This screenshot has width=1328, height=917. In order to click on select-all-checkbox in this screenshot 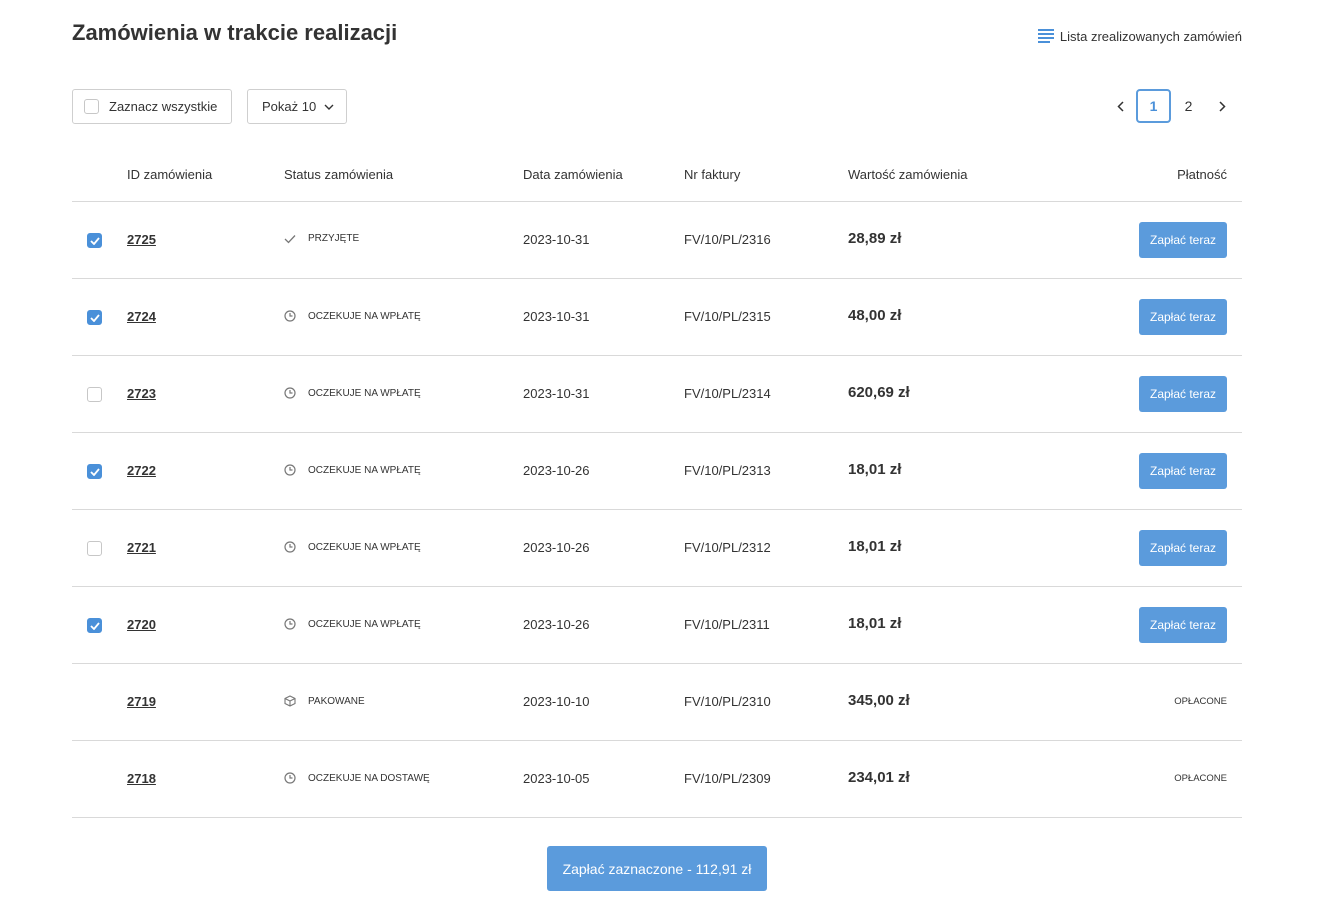, I will do `click(91, 106)`.